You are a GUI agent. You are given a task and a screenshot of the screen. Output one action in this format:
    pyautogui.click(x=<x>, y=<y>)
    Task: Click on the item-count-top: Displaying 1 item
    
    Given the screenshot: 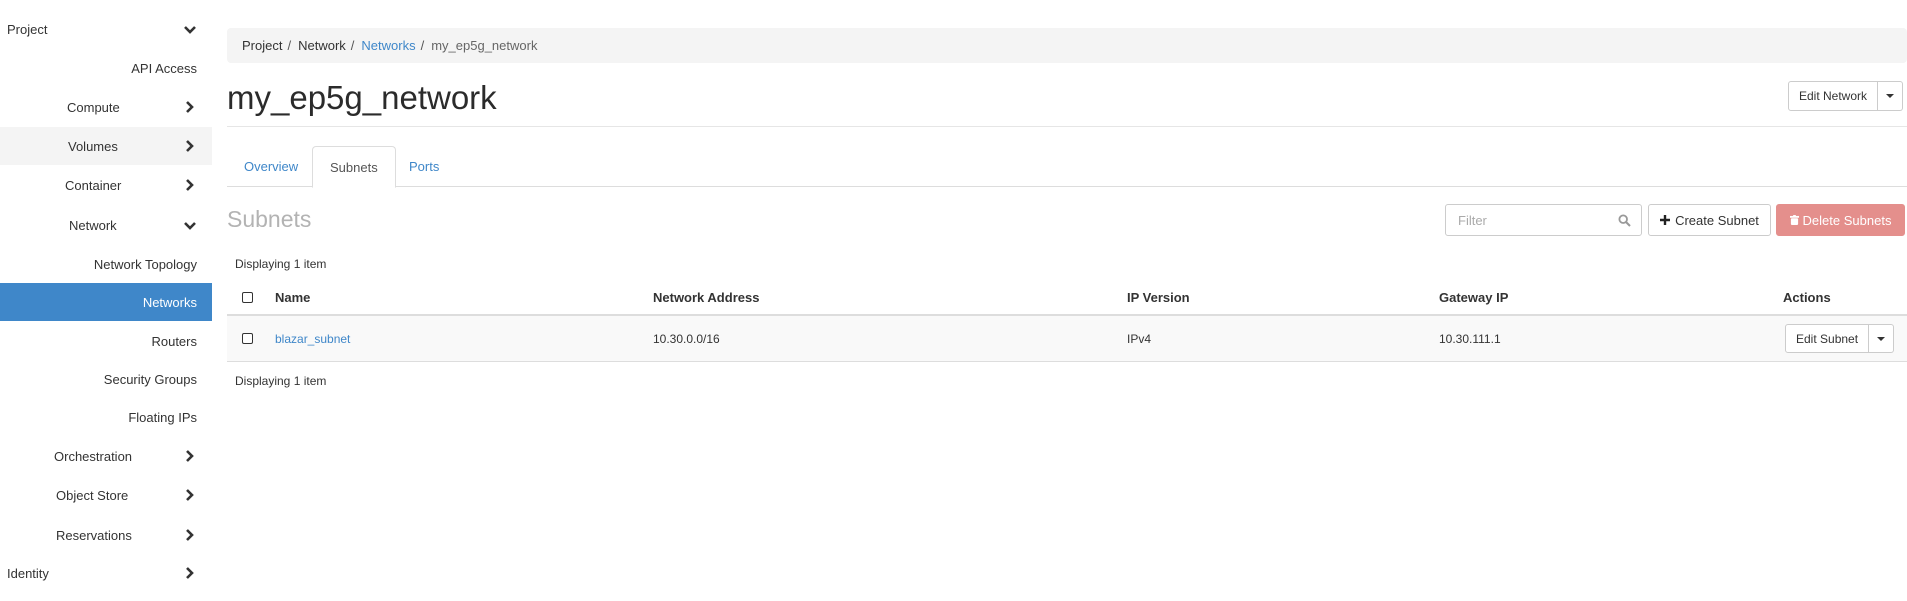 What is the action you would take?
    pyautogui.click(x=281, y=264)
    